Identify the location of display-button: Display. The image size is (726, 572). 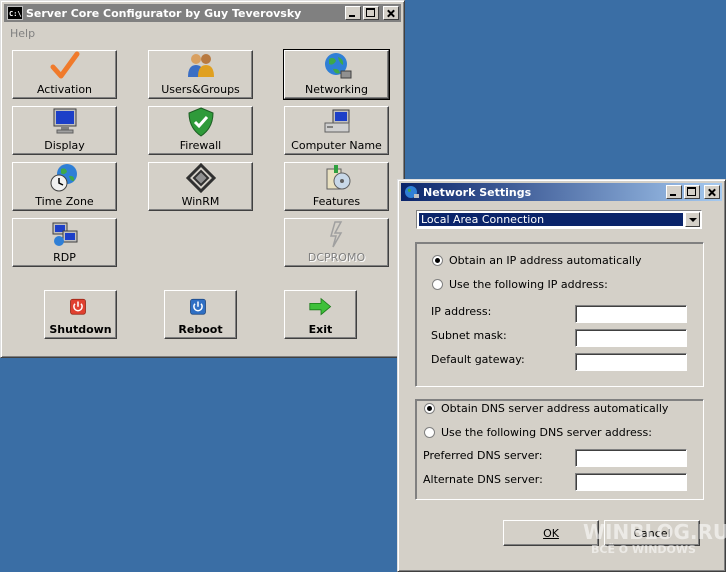
(64, 130).